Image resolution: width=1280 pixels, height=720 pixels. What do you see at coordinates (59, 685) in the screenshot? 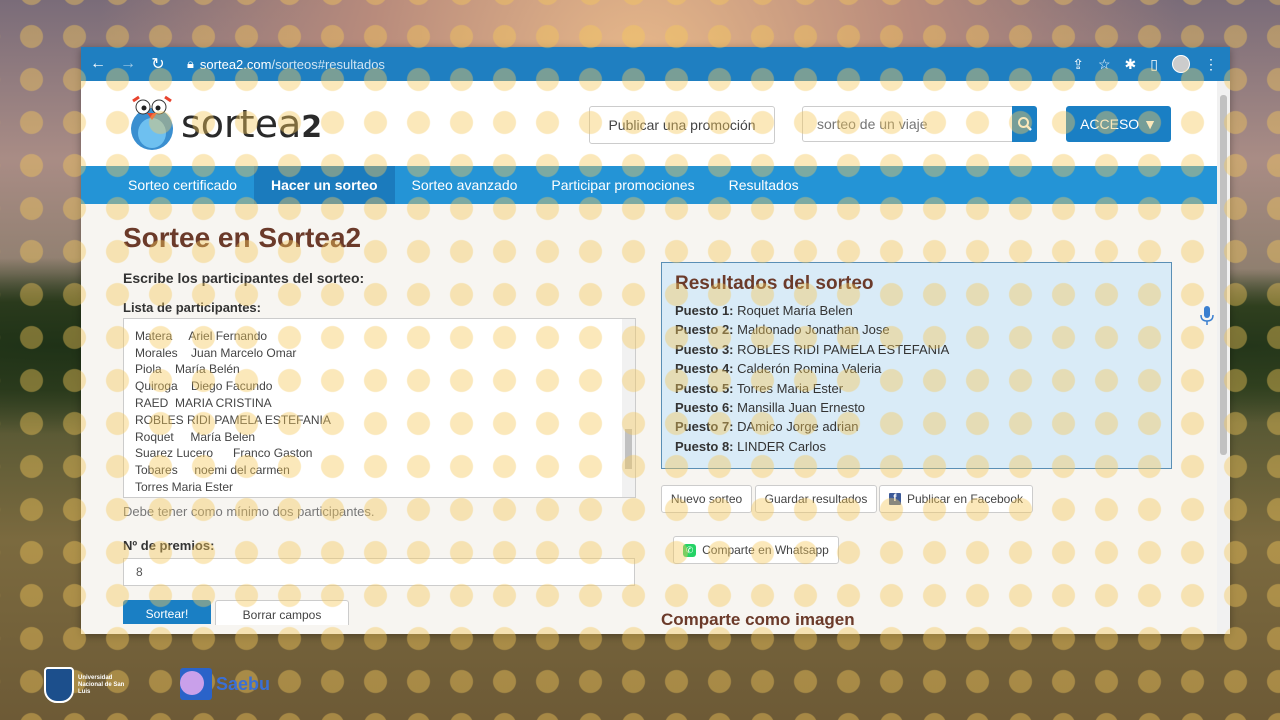
I see `unsl-shield-icon` at bounding box center [59, 685].